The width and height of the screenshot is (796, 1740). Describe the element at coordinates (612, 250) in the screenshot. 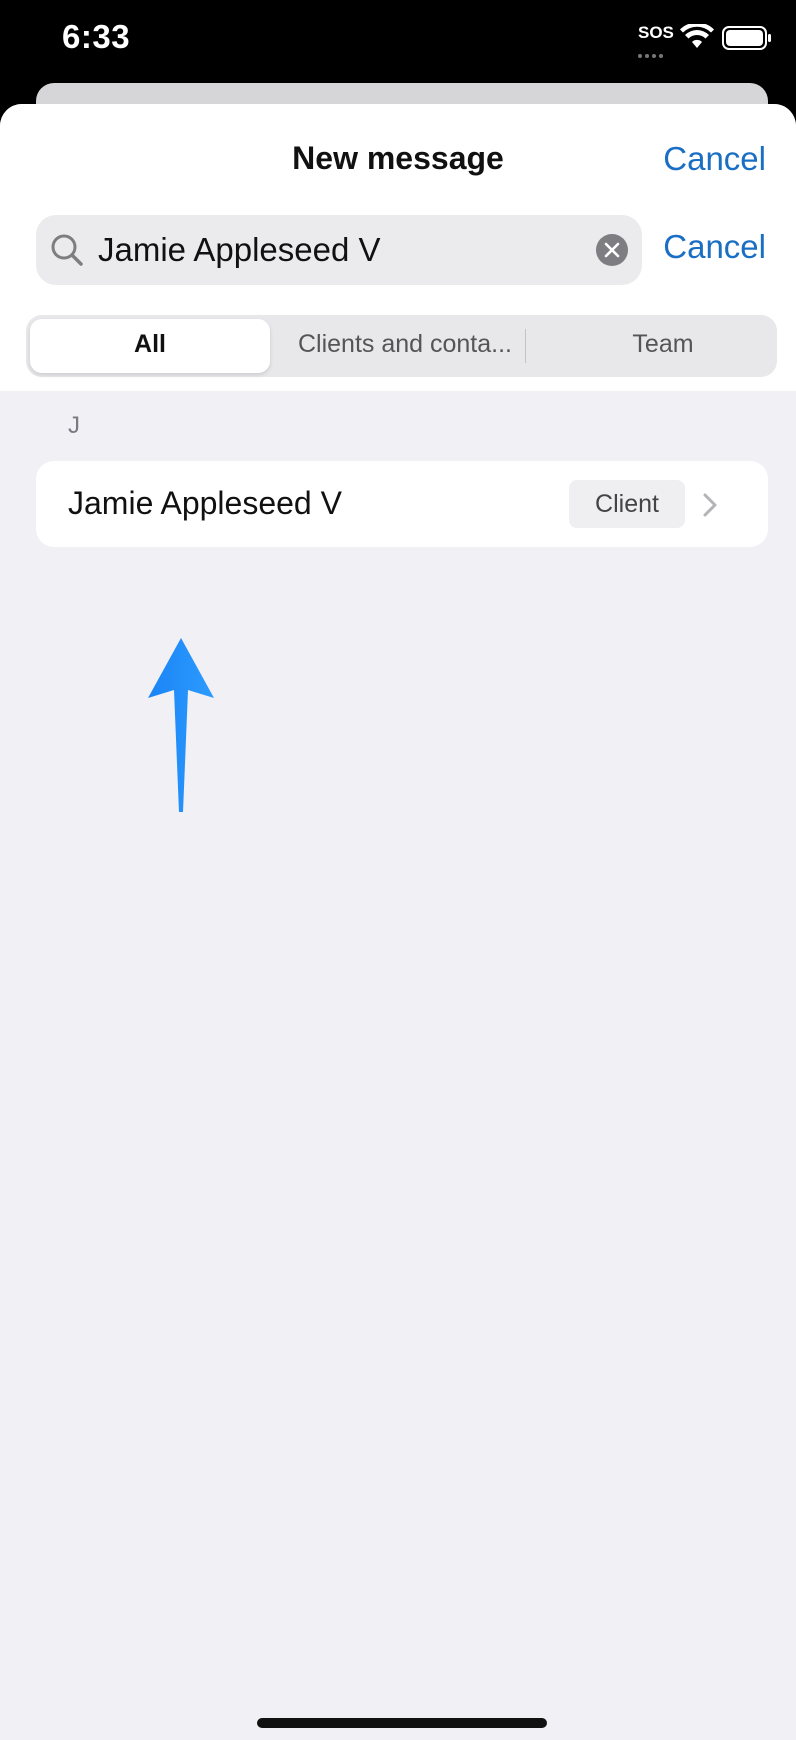

I see `clear-search-icon` at that location.